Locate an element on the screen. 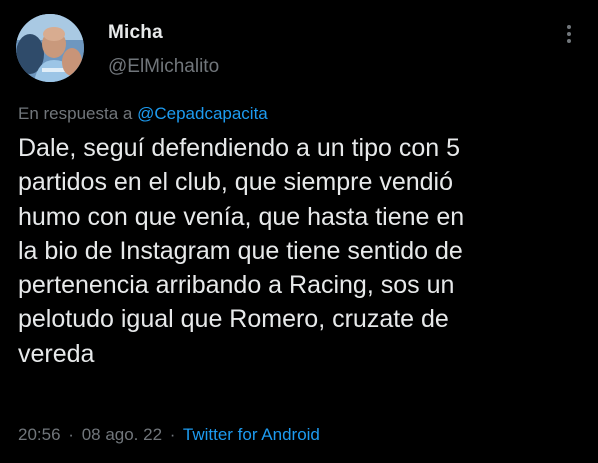 Image resolution: width=598 pixels, height=463 pixels. tweet-date: 08 ago. 22 is located at coordinates (122, 434).